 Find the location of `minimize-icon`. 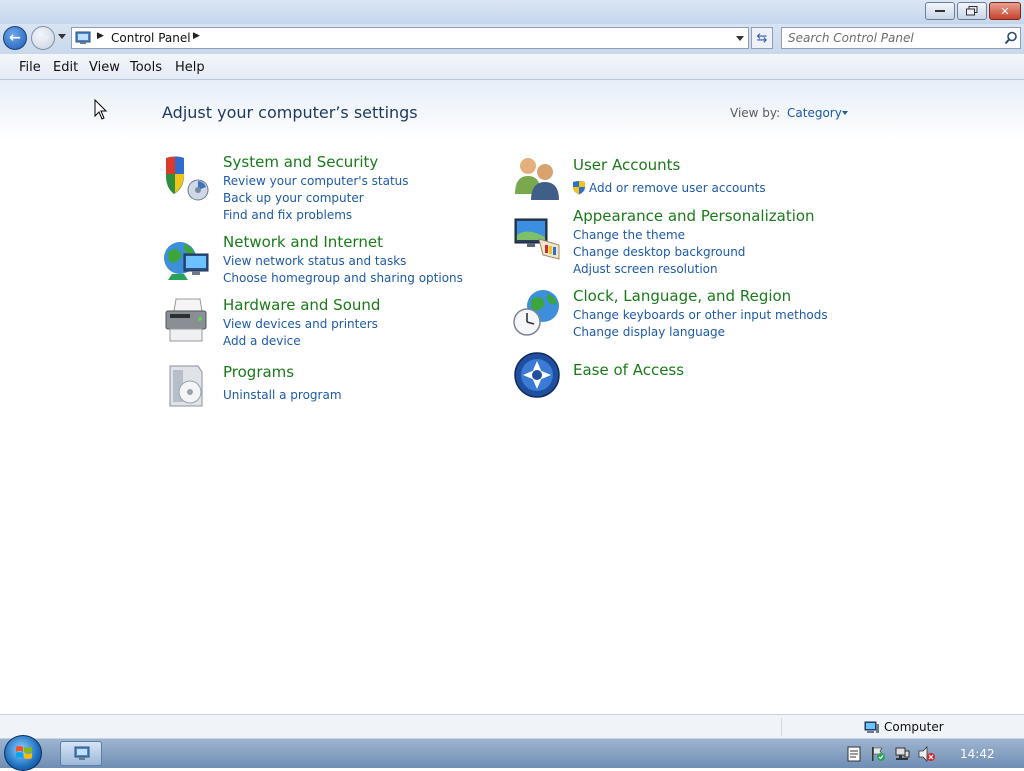

minimize-icon is located at coordinates (940, 11).